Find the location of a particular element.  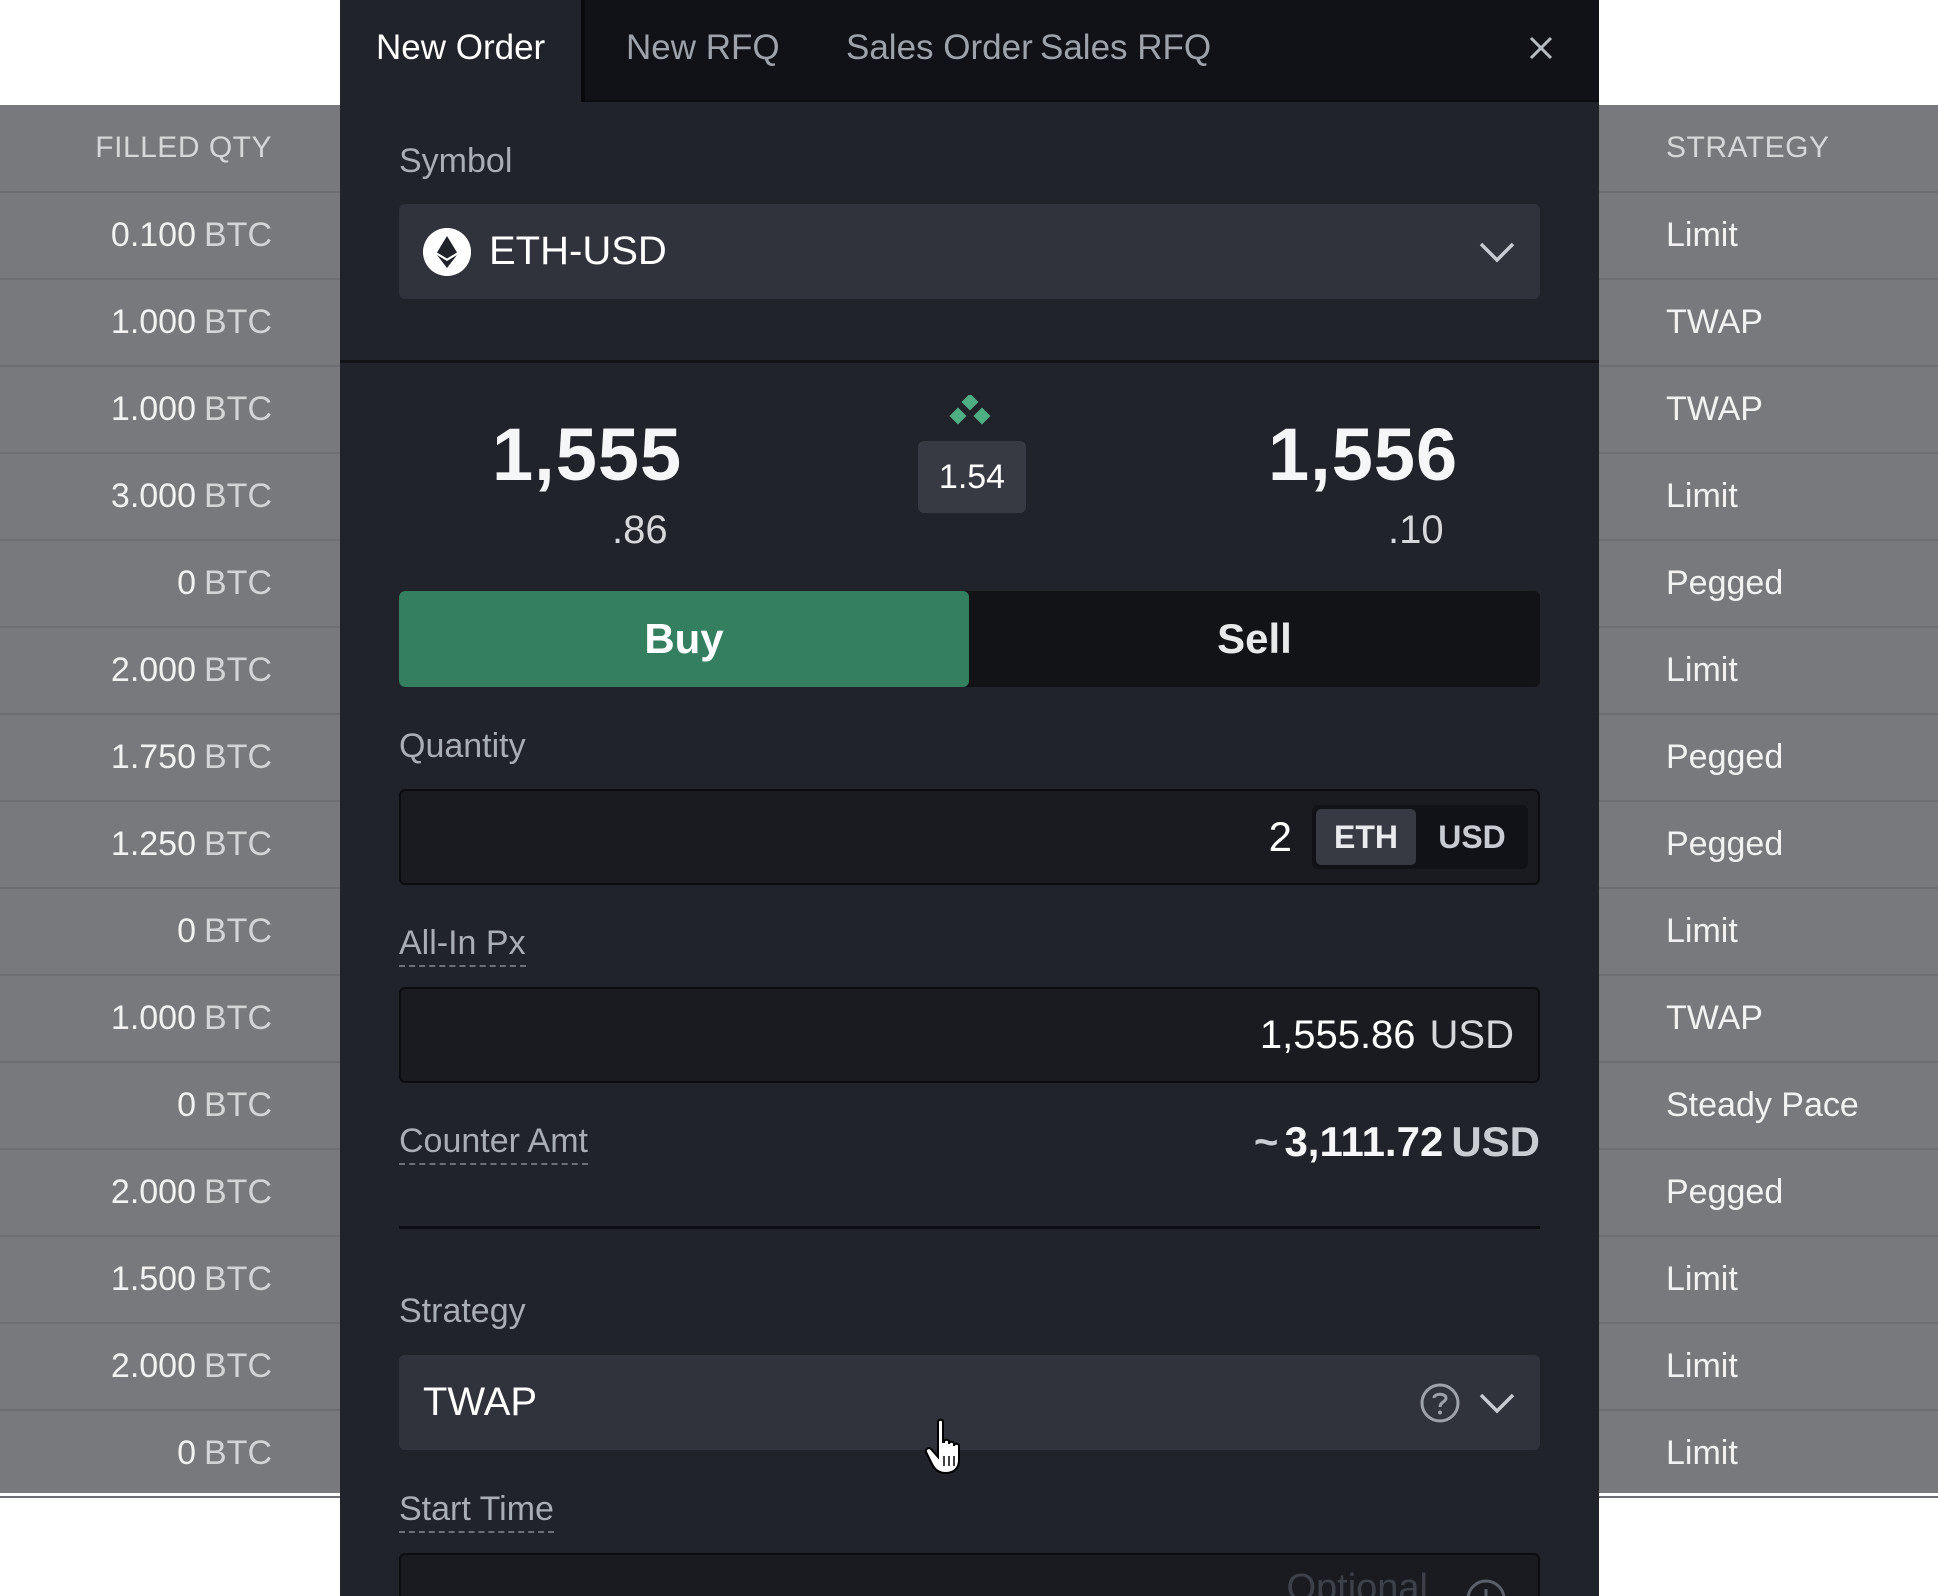

unit-option-eth: ETH is located at coordinates (1366, 837).